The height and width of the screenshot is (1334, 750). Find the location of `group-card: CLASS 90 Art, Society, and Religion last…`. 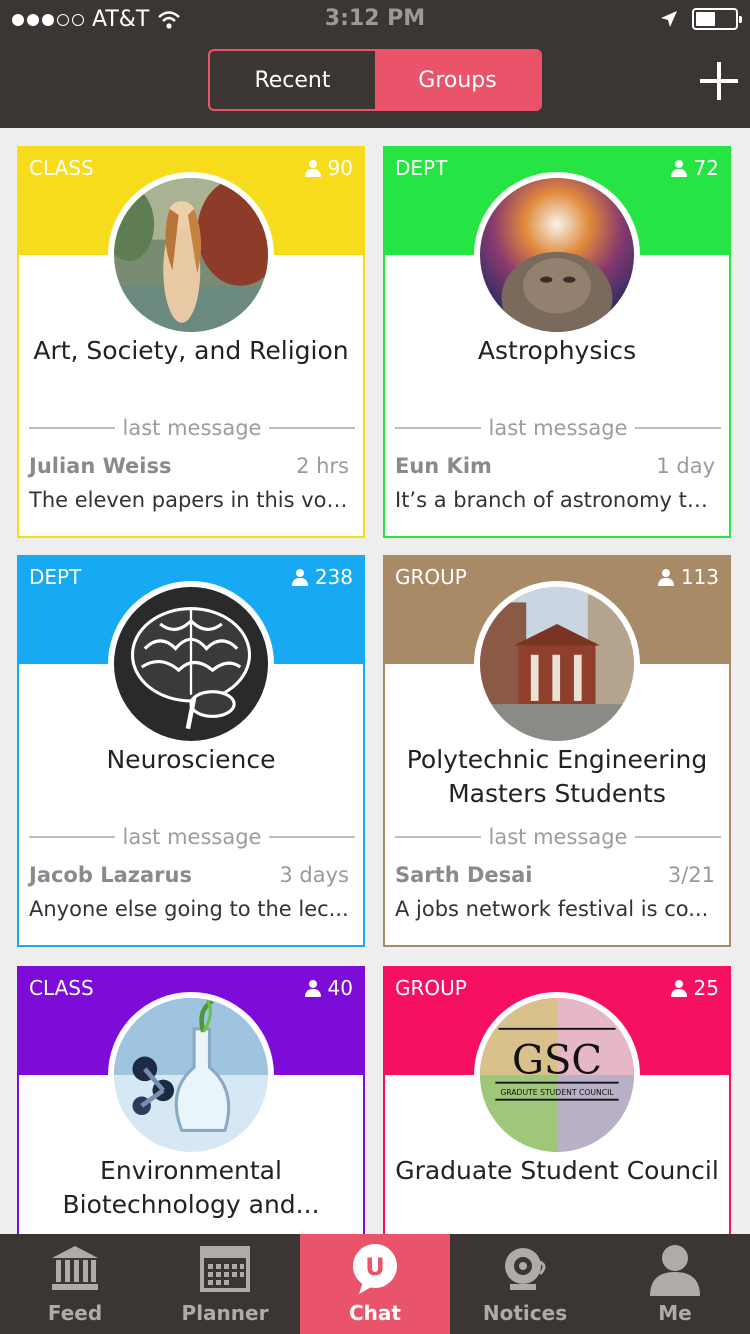

group-card: CLASS 90 Art, Society, and Religion last… is located at coordinates (191, 342).